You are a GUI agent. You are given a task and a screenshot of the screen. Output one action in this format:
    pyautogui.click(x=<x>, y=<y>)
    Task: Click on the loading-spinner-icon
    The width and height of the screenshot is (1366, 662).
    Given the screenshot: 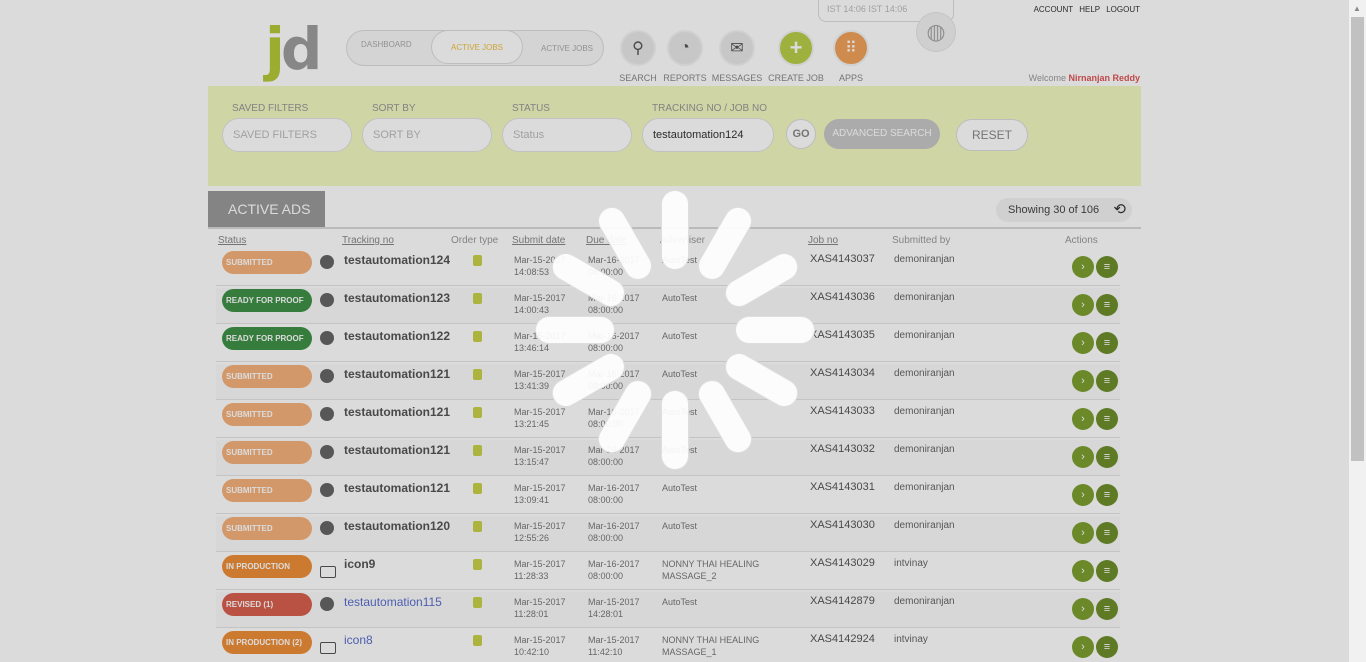 What is the action you would take?
    pyautogui.click(x=675, y=330)
    